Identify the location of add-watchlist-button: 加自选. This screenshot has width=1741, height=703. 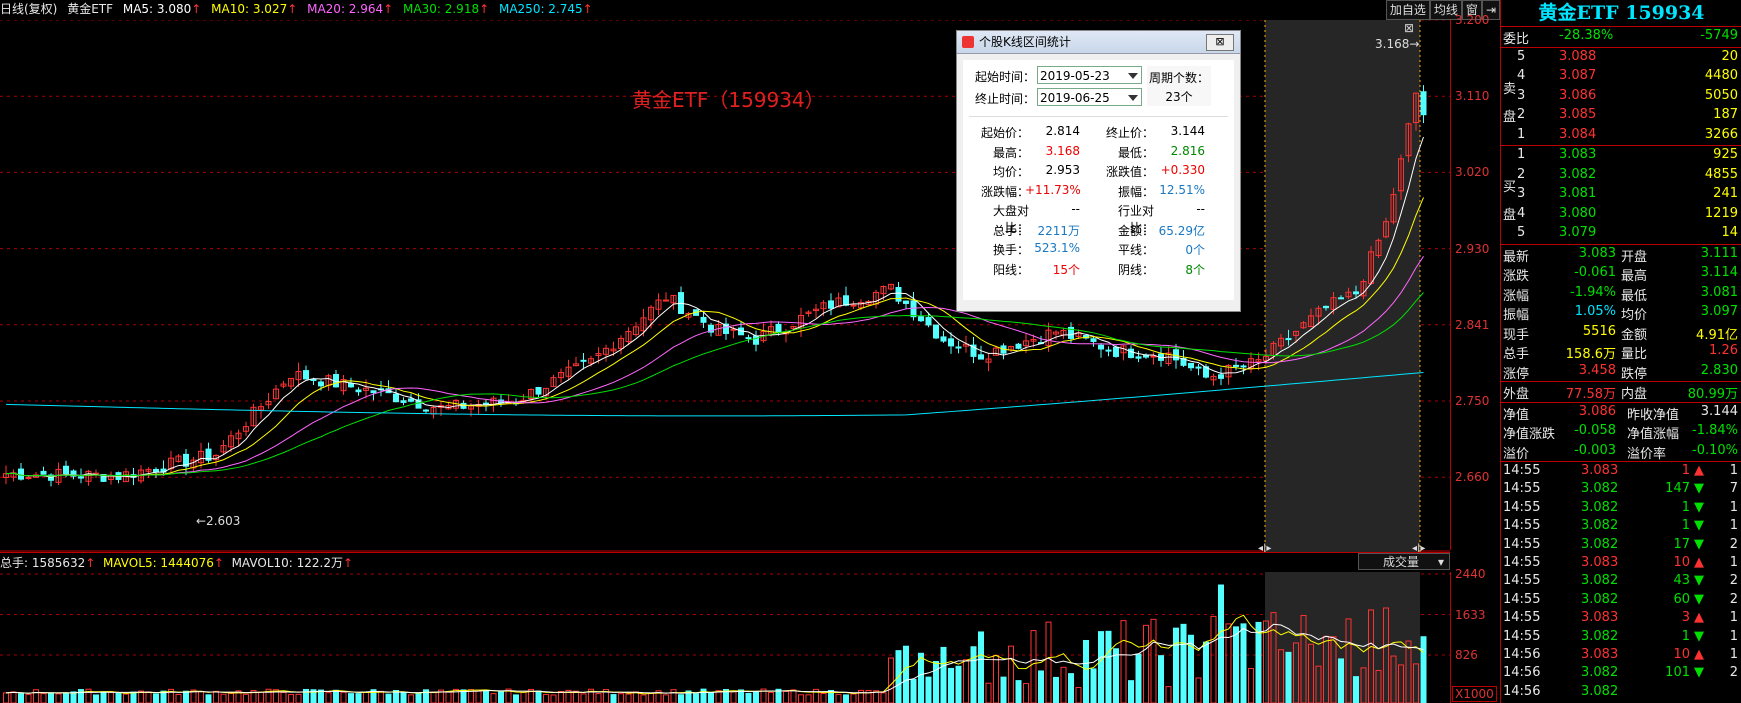
(1407, 10).